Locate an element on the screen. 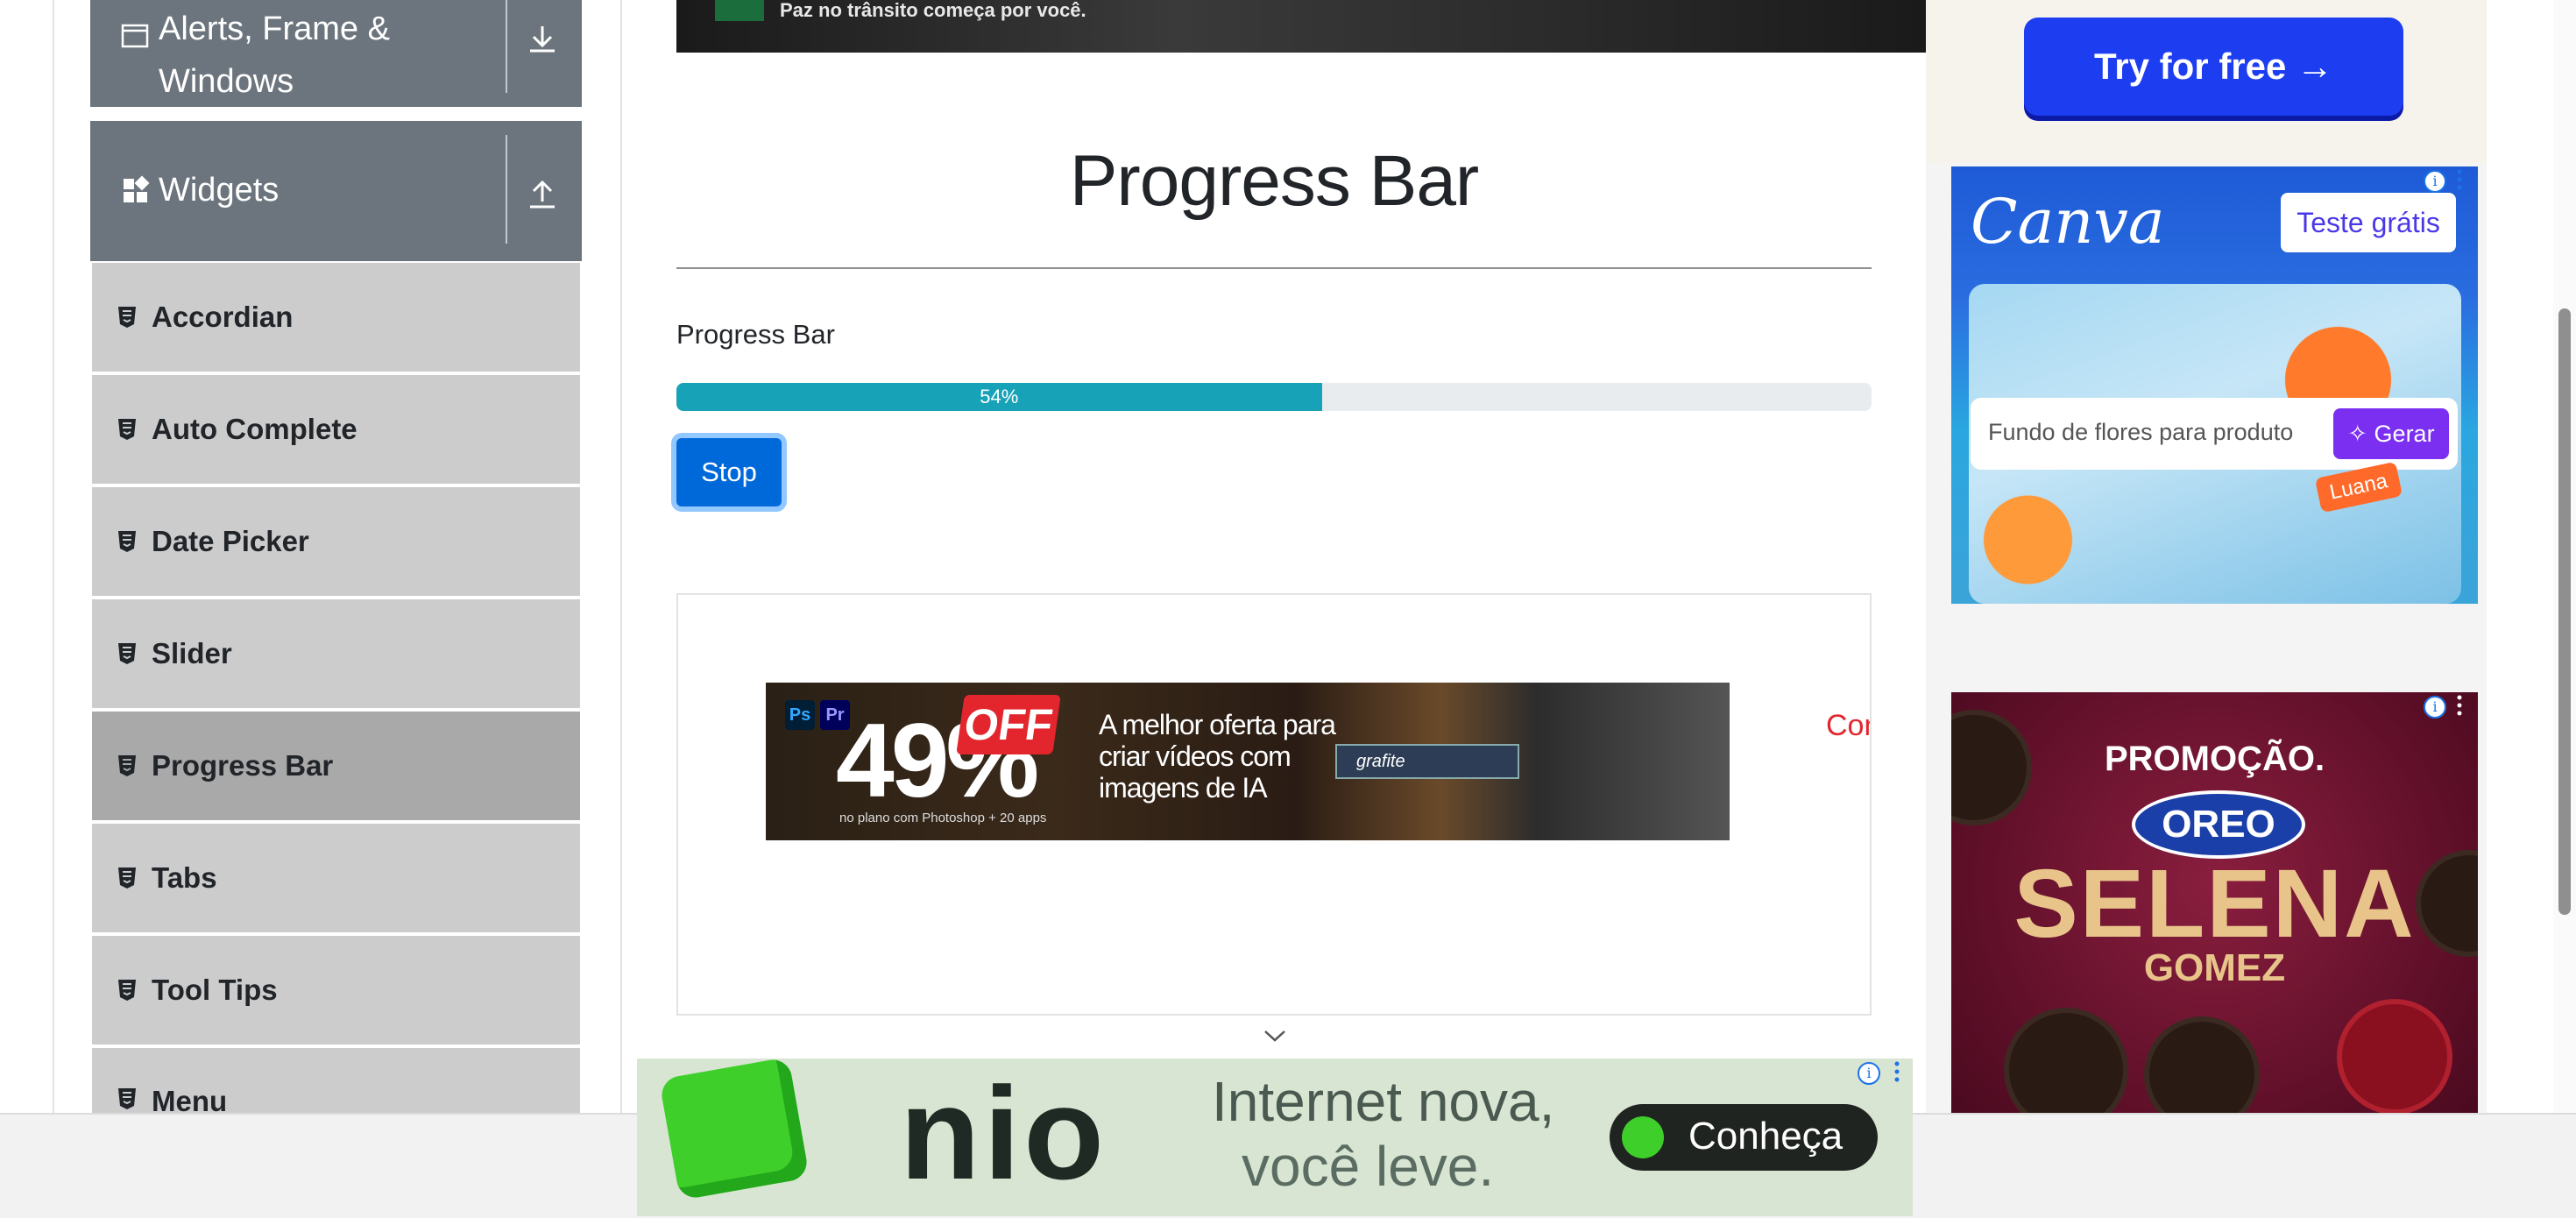  canva-logo: Canva is located at coordinates (2068, 222).